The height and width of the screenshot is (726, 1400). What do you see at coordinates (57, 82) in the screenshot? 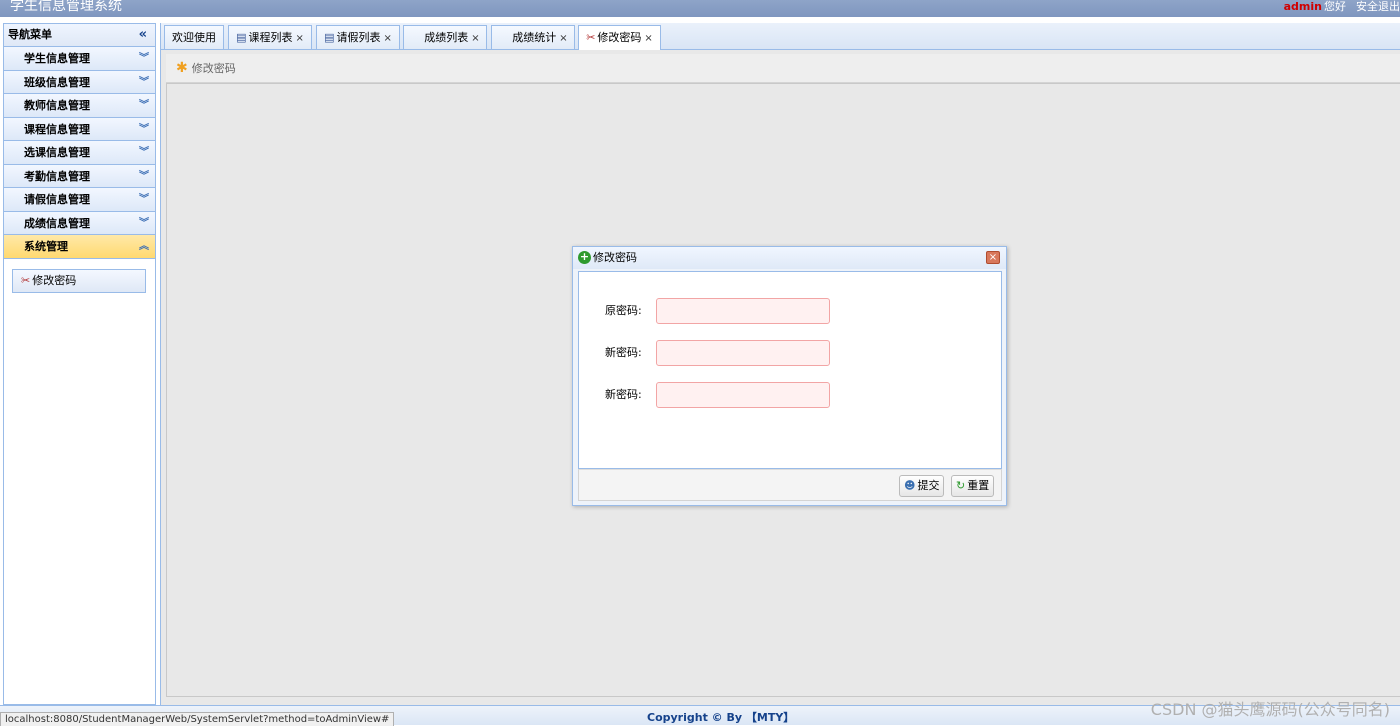
I see `nav-item-label: 班级信息管理` at bounding box center [57, 82].